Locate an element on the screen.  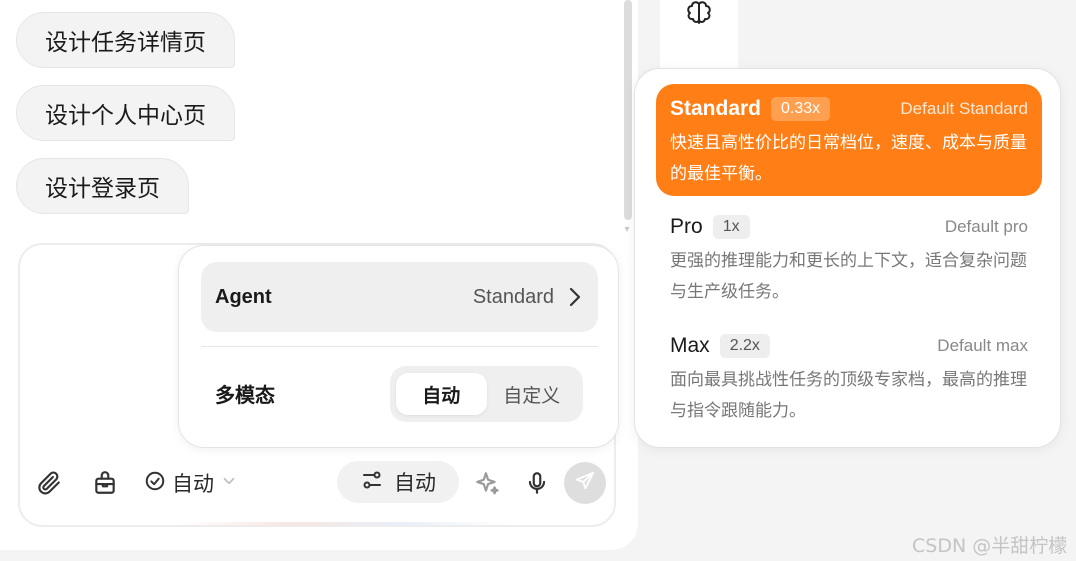
multimodal-label: 多模态 is located at coordinates (245, 395).